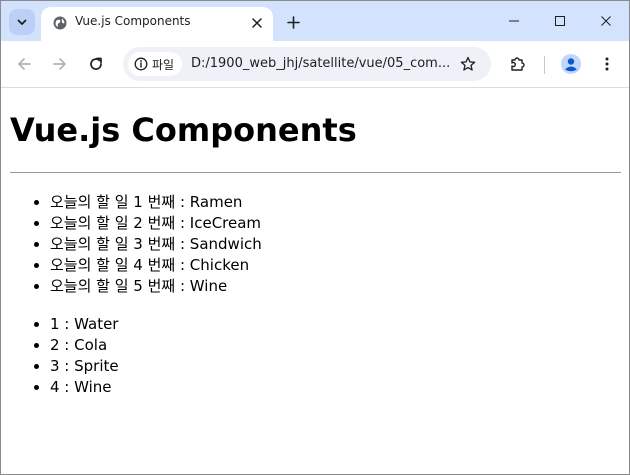 The height and width of the screenshot is (475, 630). What do you see at coordinates (156, 223) in the screenshot?
I see `todo-item: 오늘의 할 일 2 번째 : IceCream` at bounding box center [156, 223].